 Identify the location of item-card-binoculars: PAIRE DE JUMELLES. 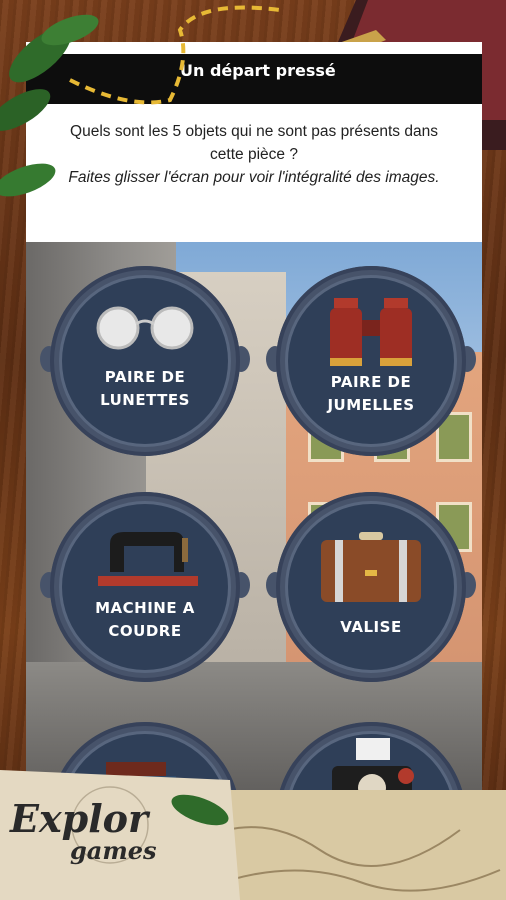
(371, 361).